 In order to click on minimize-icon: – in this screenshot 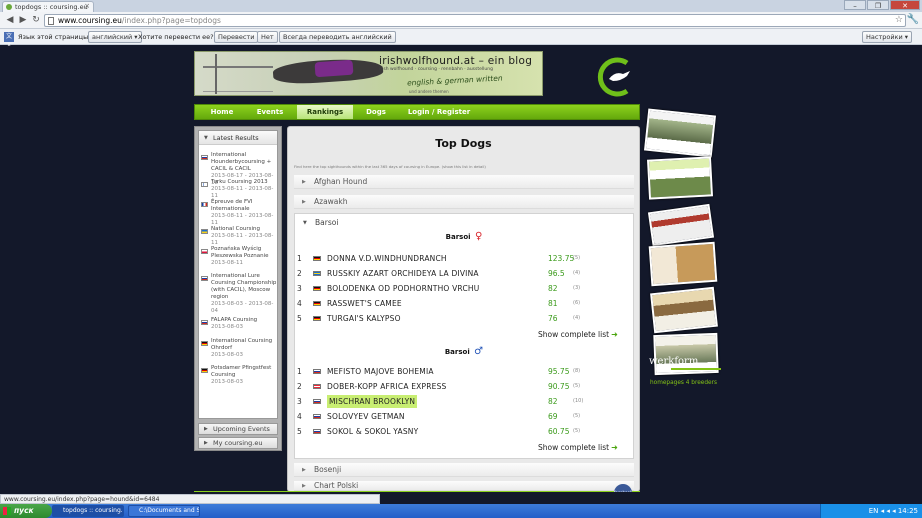, I will do `click(855, 5)`.